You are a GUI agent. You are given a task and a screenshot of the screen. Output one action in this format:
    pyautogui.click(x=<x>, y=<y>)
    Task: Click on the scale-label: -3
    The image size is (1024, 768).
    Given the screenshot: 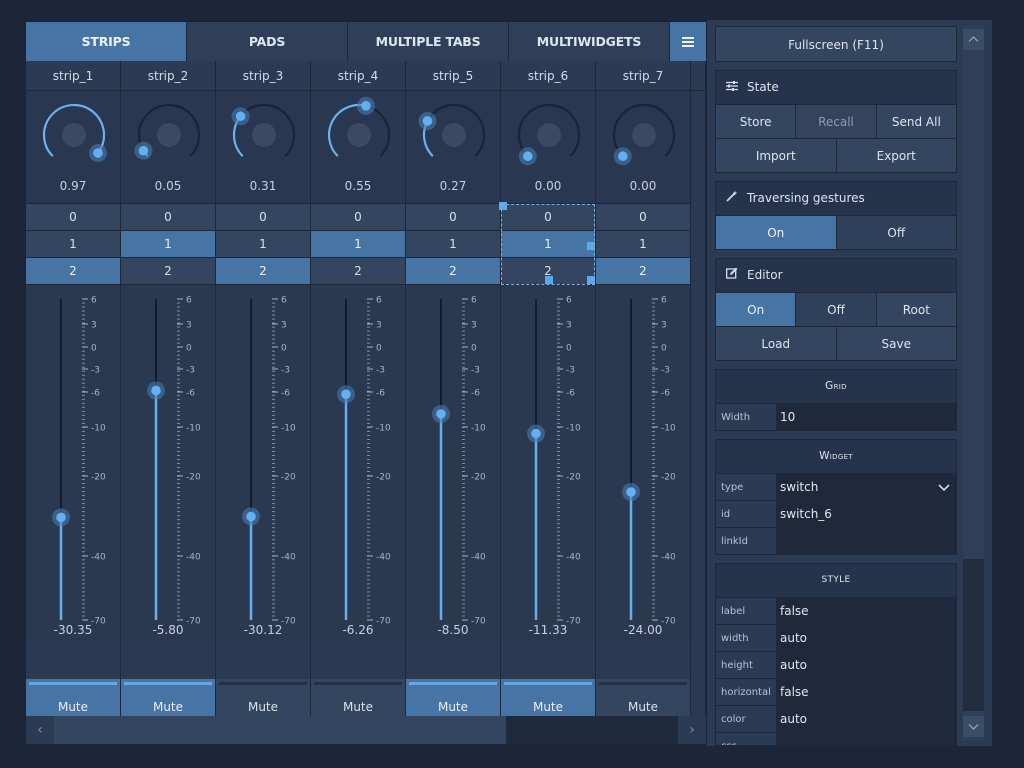 What is the action you would take?
    pyautogui.click(x=190, y=371)
    